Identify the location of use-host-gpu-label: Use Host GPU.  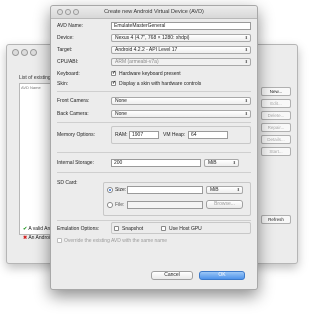
(185, 229).